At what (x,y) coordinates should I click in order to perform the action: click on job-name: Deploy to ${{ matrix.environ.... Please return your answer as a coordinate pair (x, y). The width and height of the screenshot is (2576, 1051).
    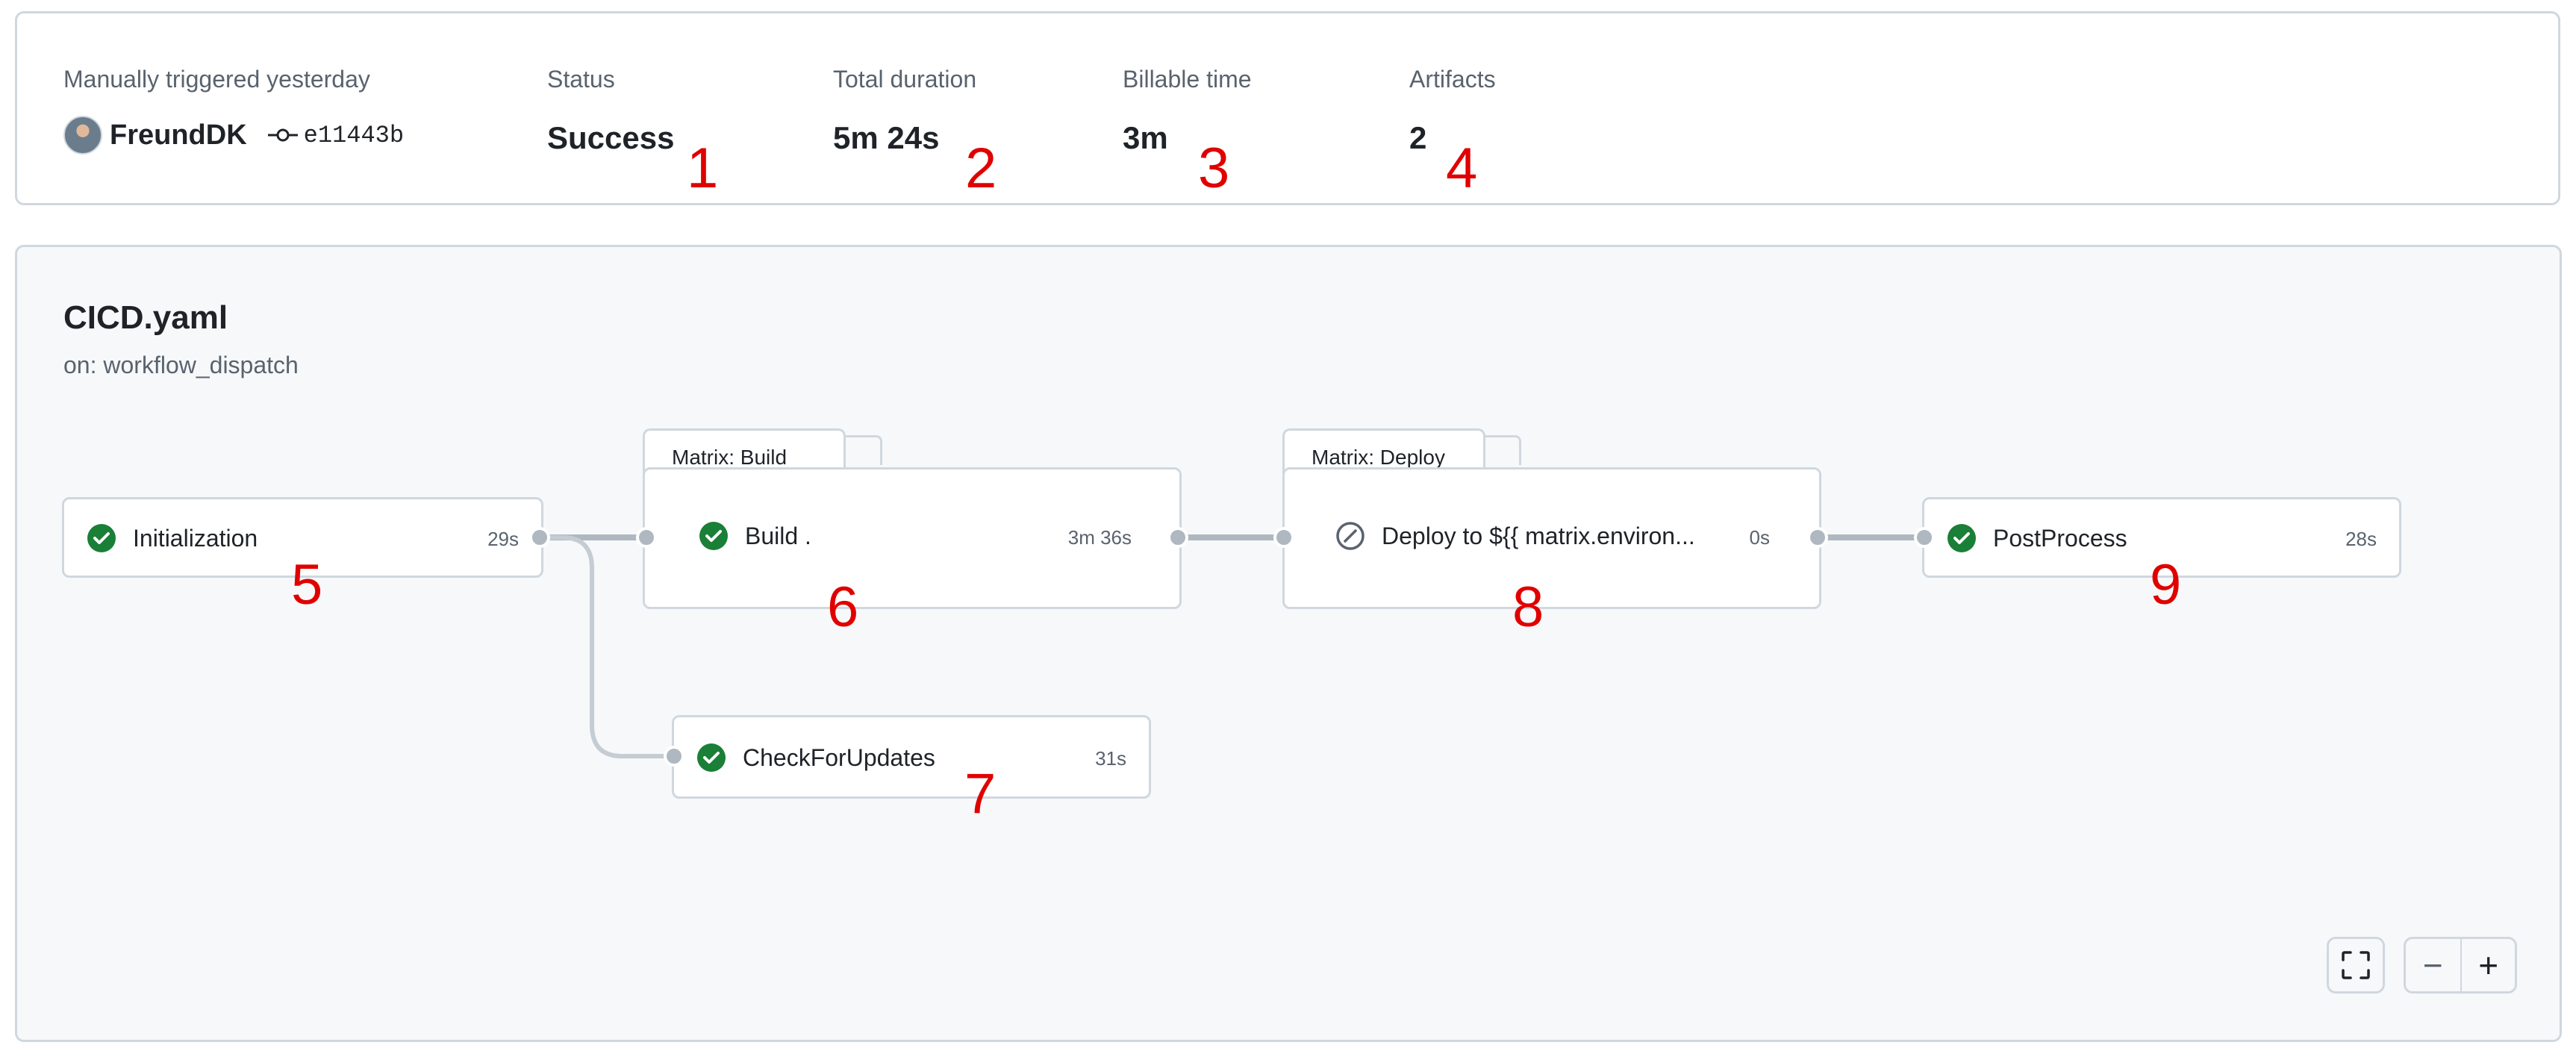
    Looking at the image, I should click on (1538, 535).